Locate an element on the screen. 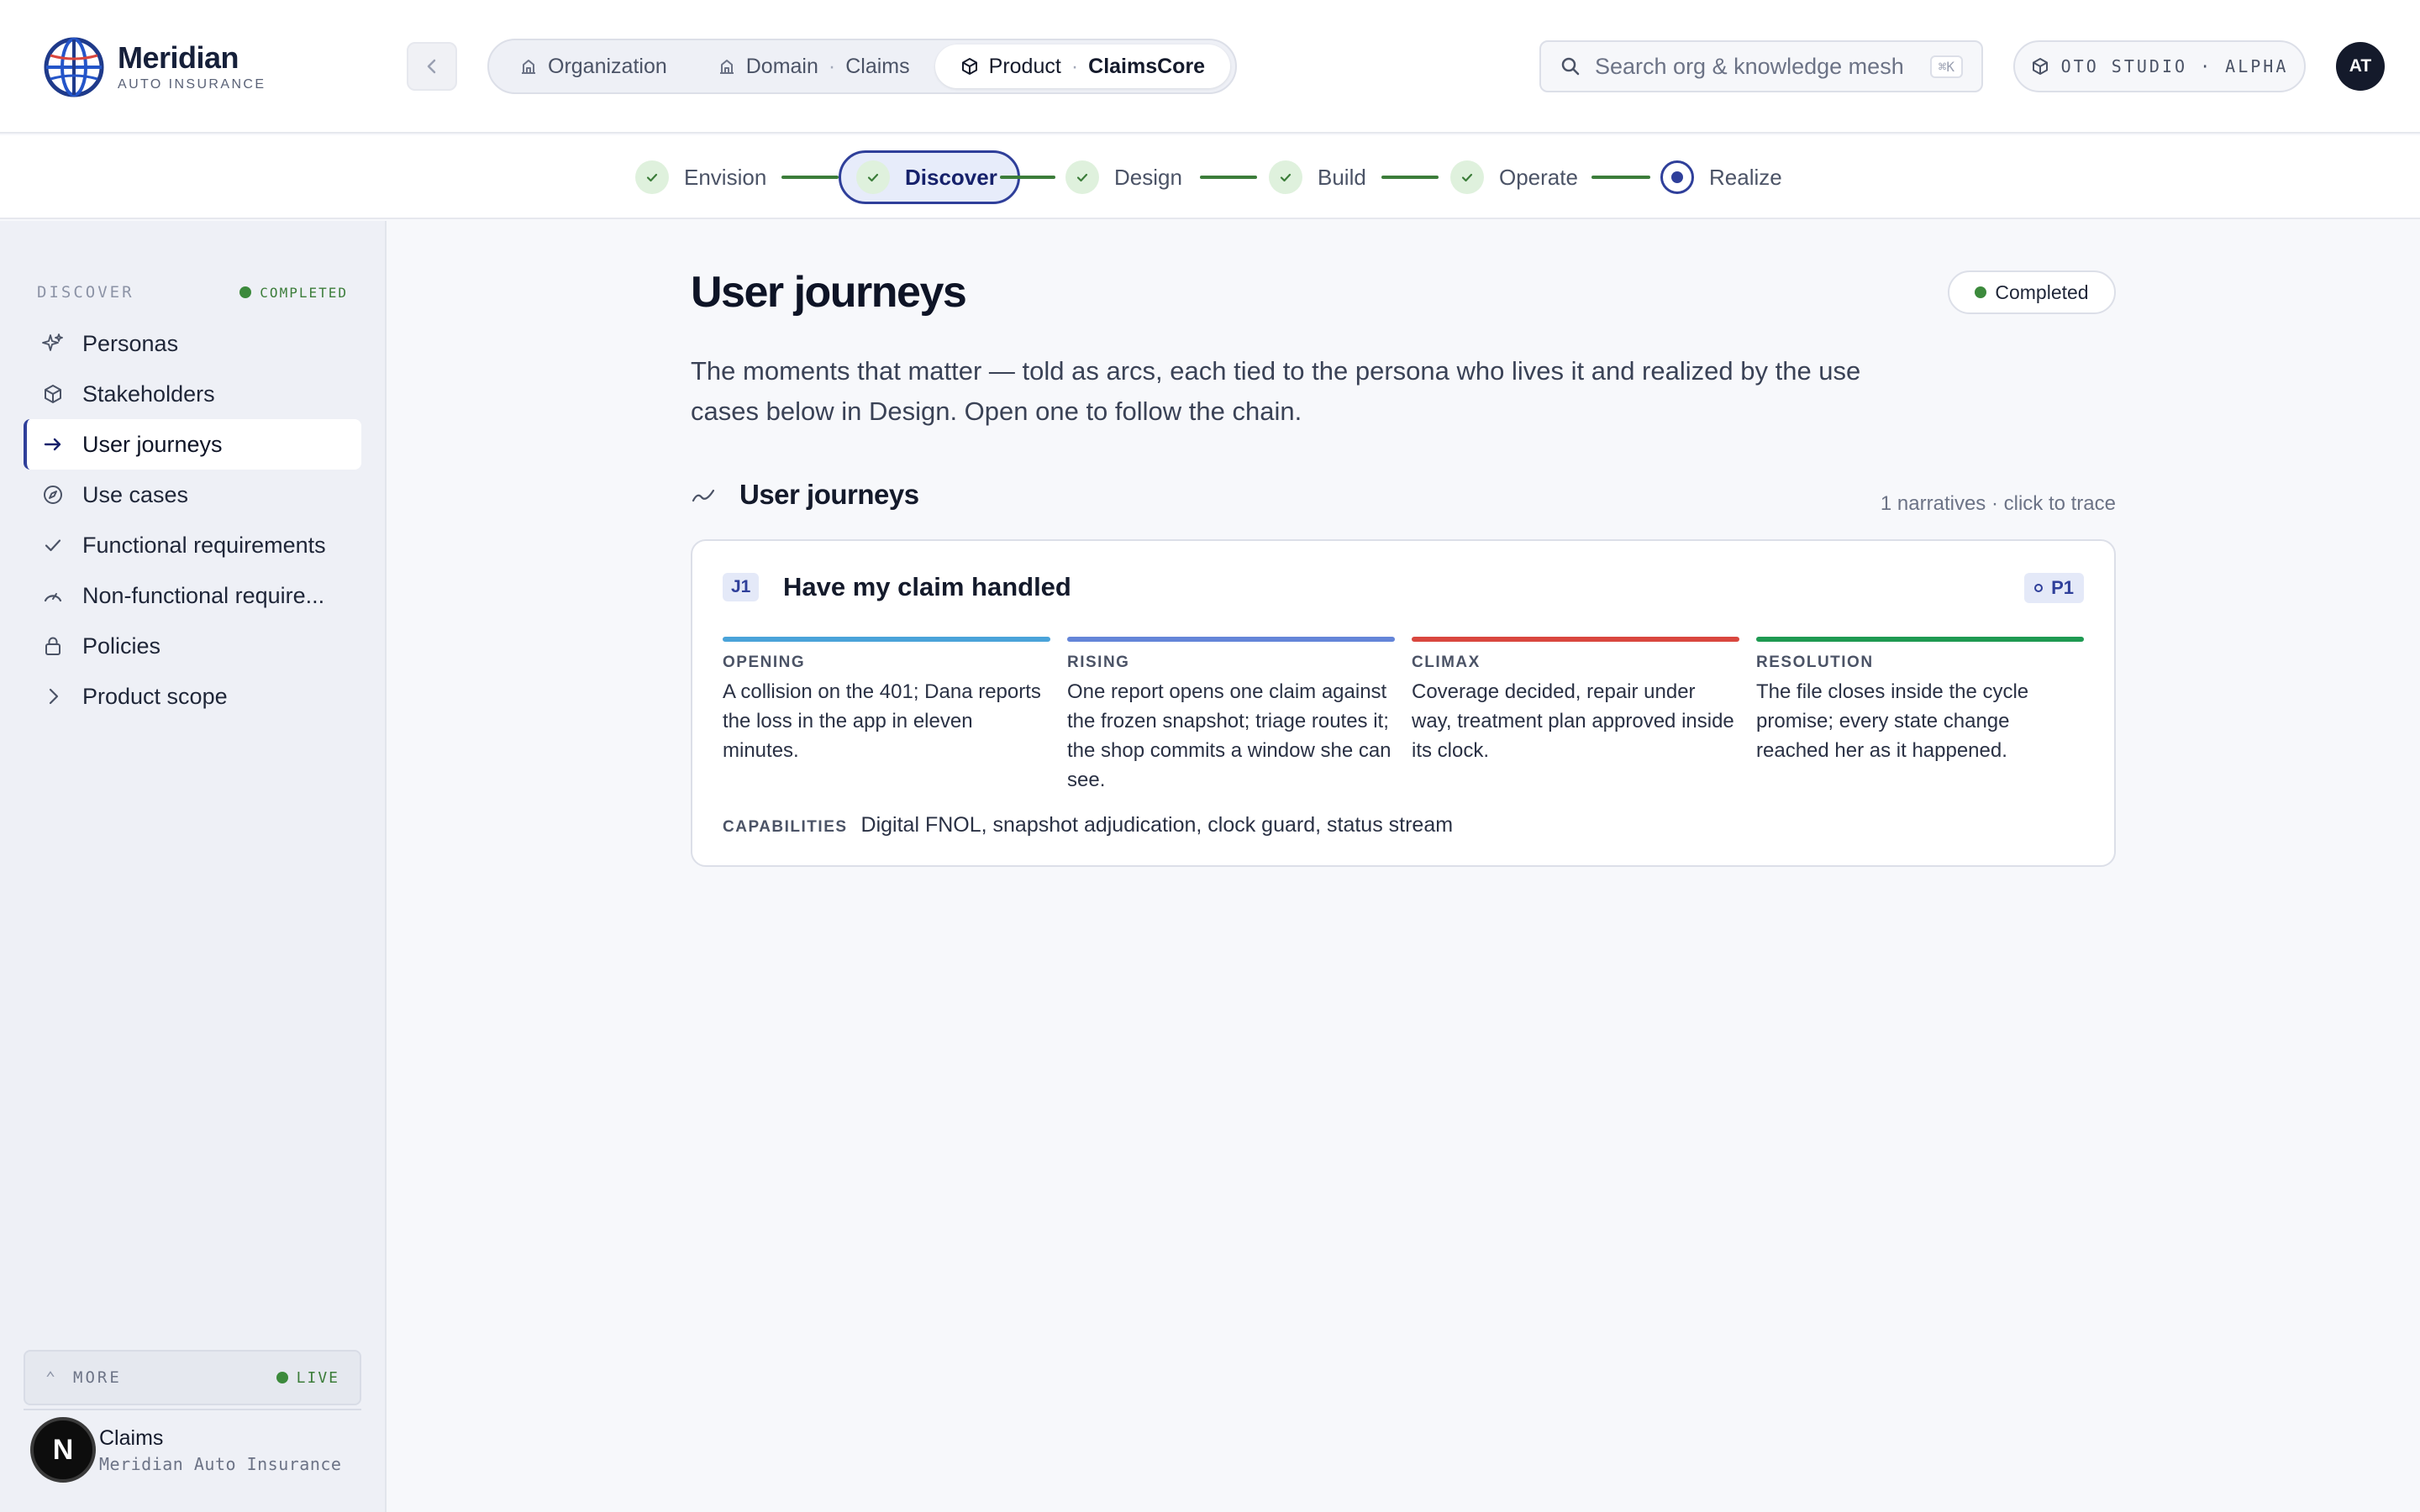 The image size is (2420, 1512). step-label: Envision is located at coordinates (725, 177).